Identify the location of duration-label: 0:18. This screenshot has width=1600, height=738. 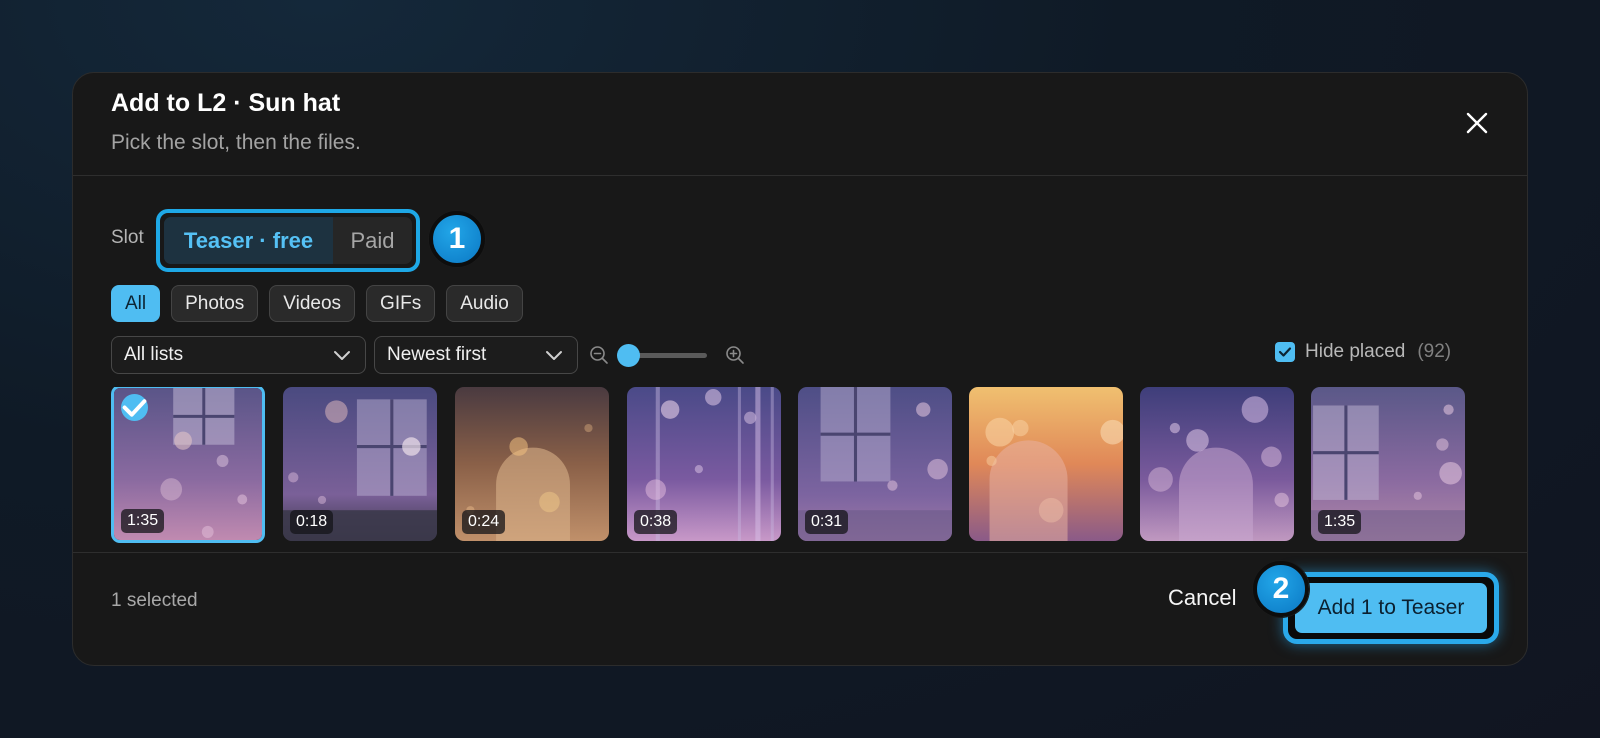
(312, 522).